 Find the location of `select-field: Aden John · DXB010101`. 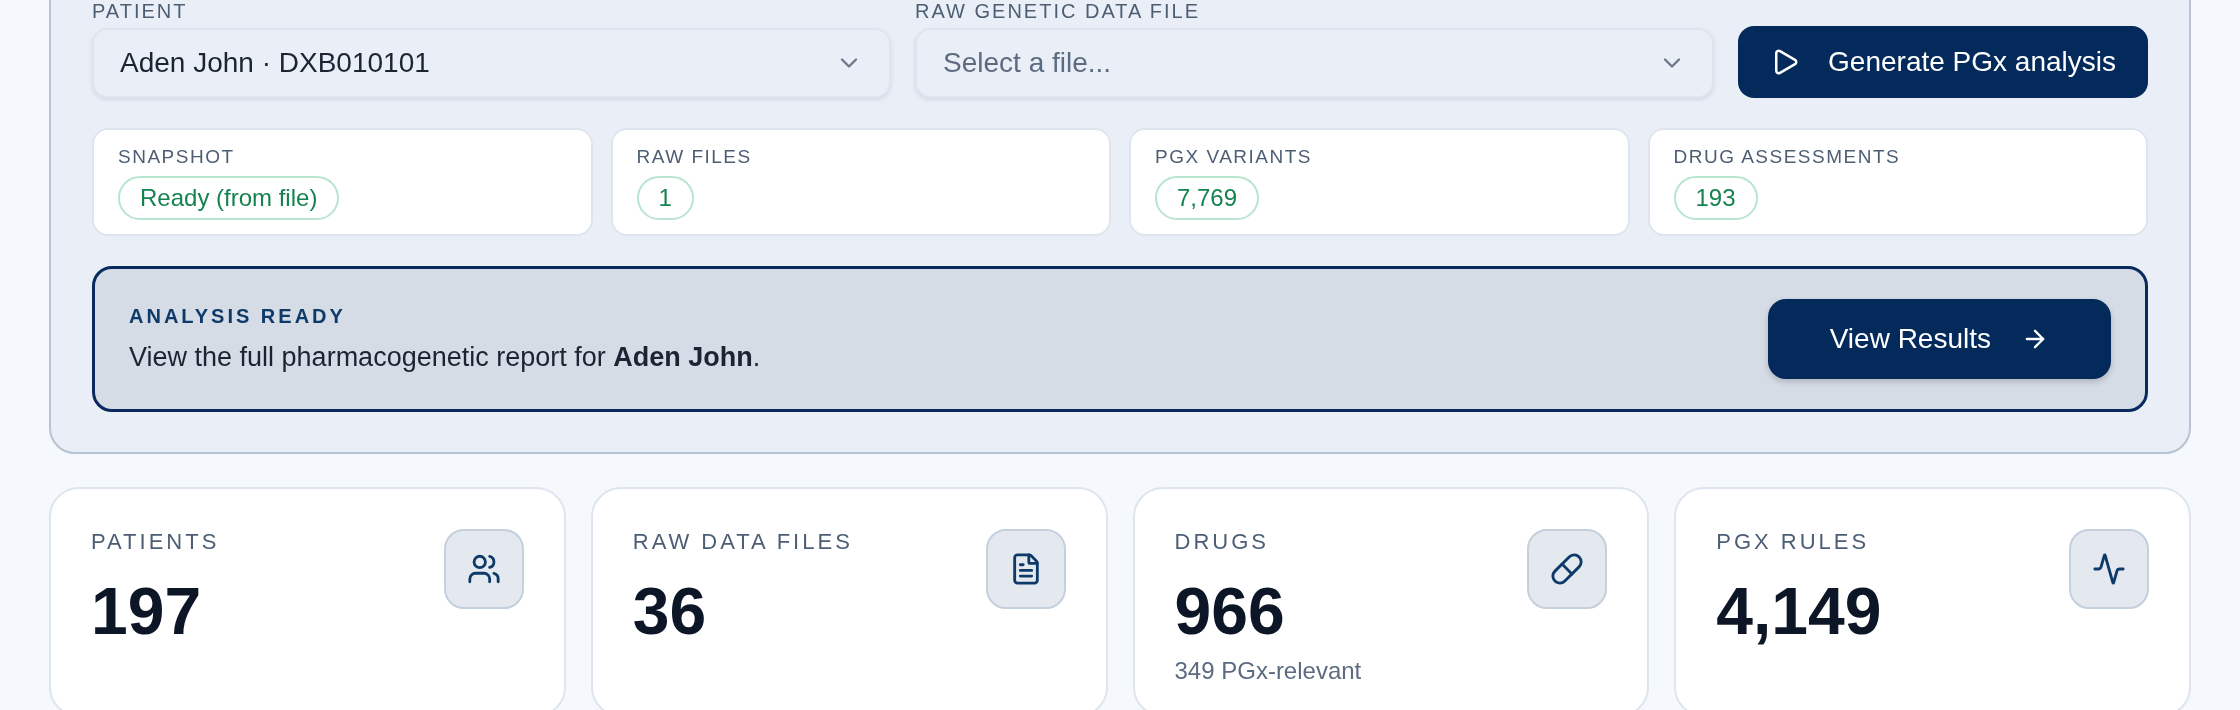

select-field: Aden John · DXB010101 is located at coordinates (492, 63).